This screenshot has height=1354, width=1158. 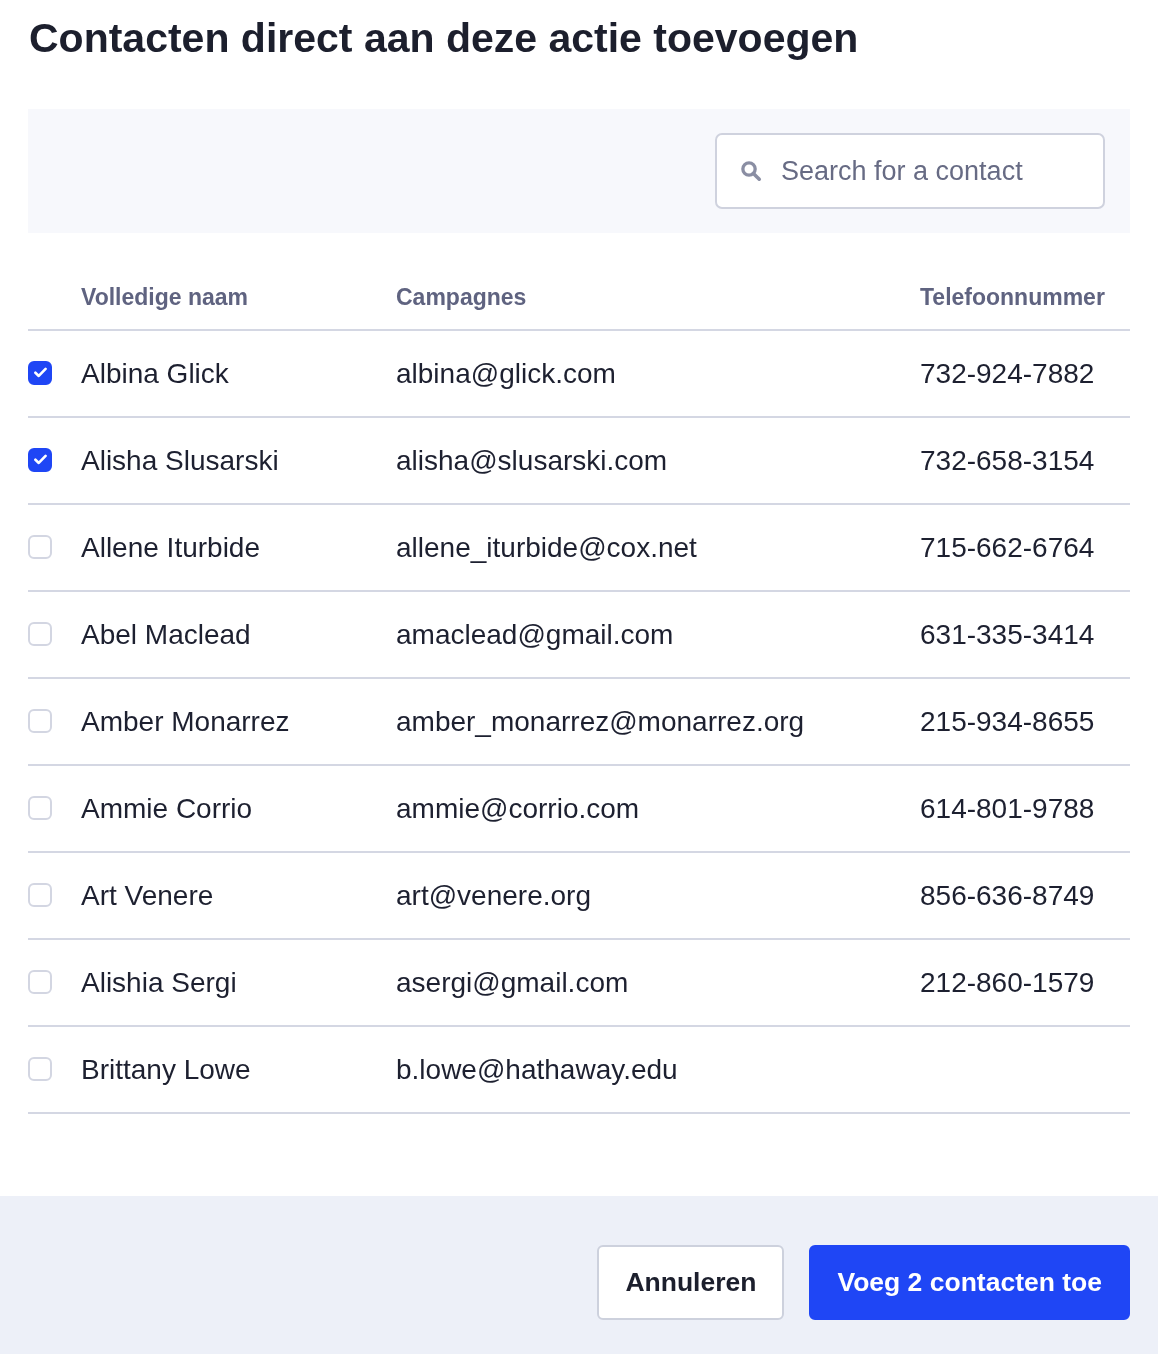 What do you see at coordinates (532, 460) in the screenshot?
I see `email-cell: alisha@slusarski.com` at bounding box center [532, 460].